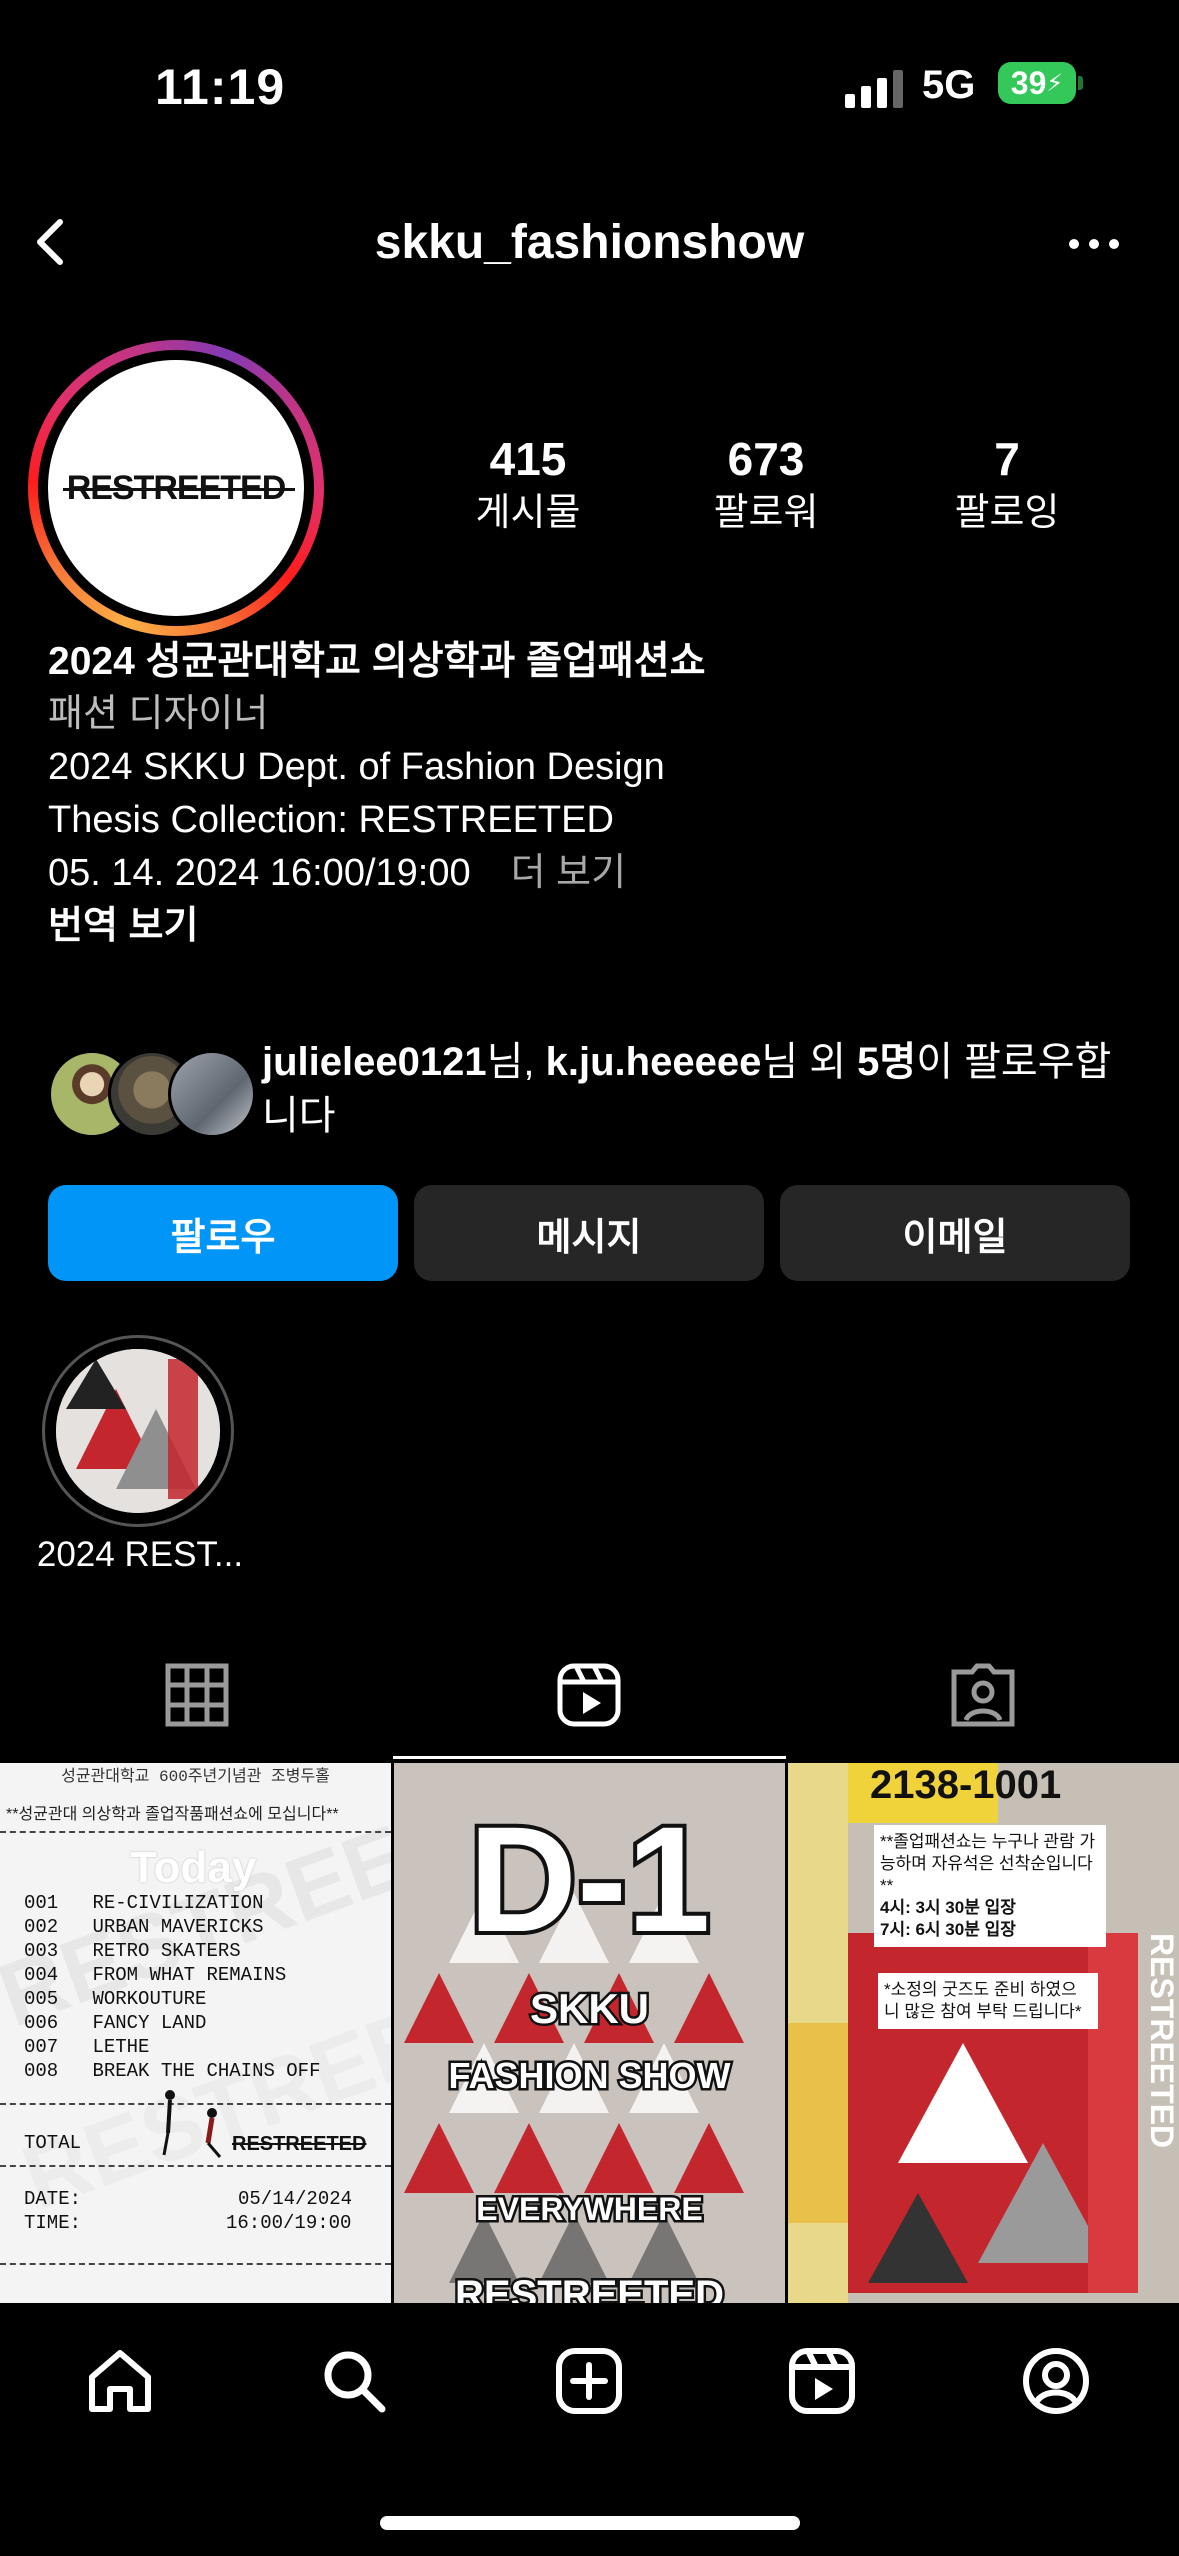 The width and height of the screenshot is (1179, 2556). What do you see at coordinates (132, 1951) in the screenshot?
I see `receipt-item: 003 RETRO SKATERS` at bounding box center [132, 1951].